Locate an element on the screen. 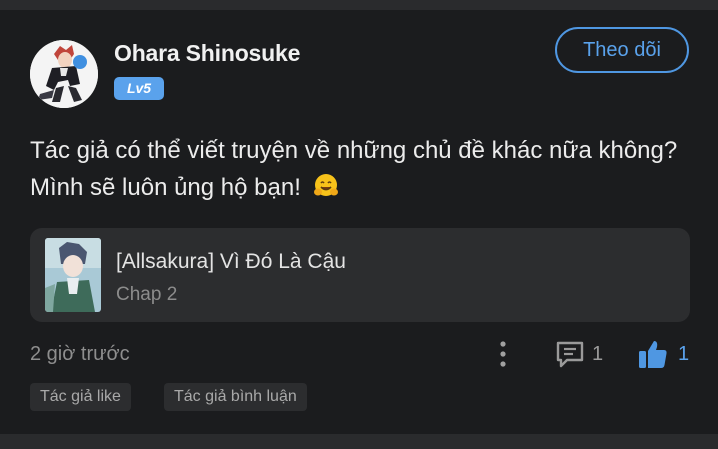 The width and height of the screenshot is (718, 449). top-divider is located at coordinates (359, 5).